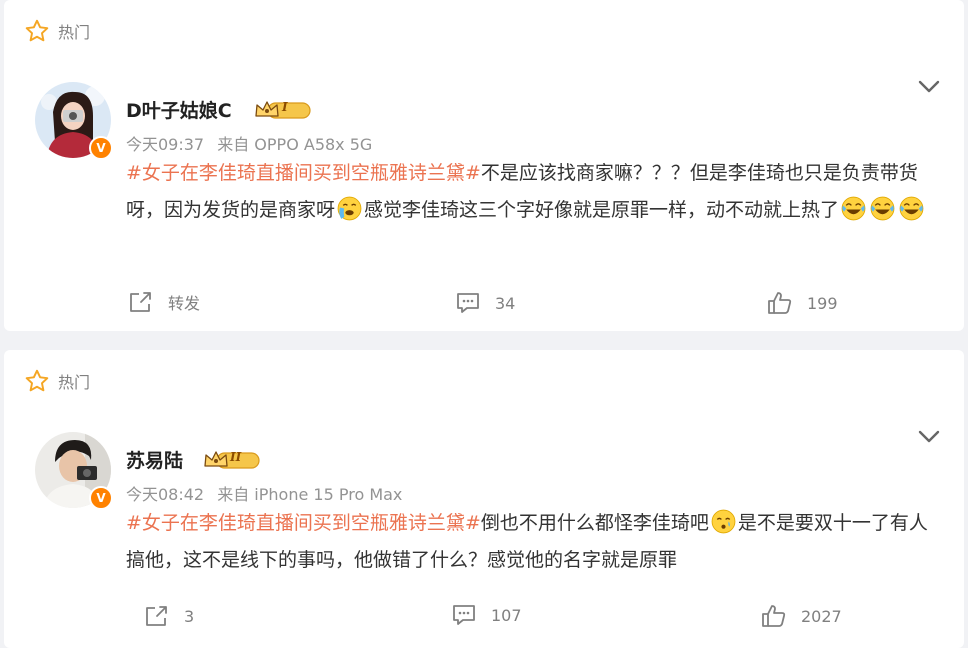 Image resolution: width=968 pixels, height=648 pixels. I want to click on post-meta: 今天08:42 来自 iPhone 15 Pro Max, so click(268, 493).